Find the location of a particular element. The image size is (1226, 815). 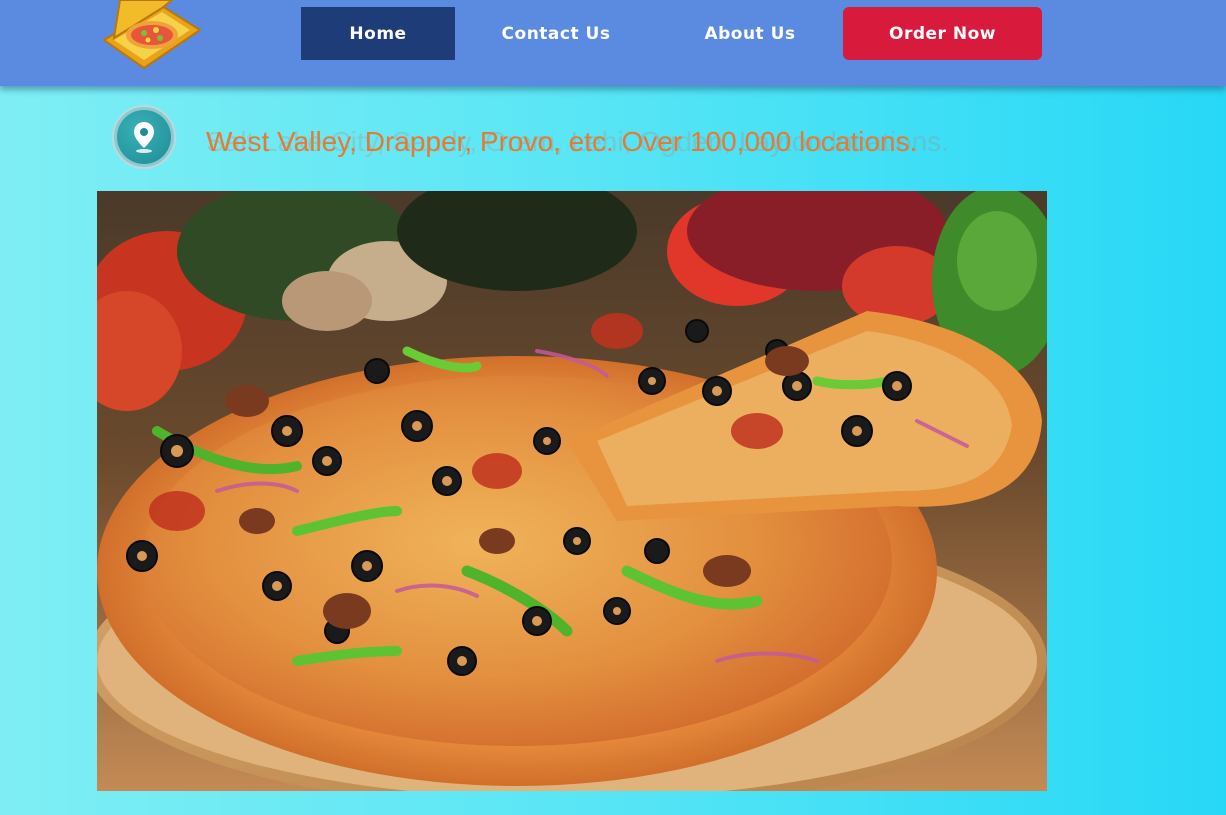

location-pin-icon is located at coordinates (144, 137).